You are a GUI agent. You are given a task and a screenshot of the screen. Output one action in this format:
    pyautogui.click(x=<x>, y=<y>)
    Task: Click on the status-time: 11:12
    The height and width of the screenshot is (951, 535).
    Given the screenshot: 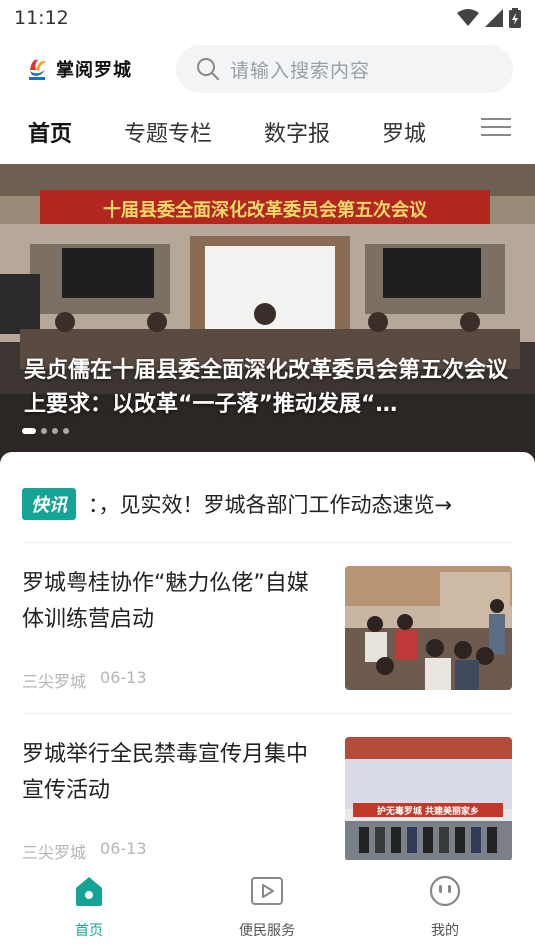 What is the action you would take?
    pyautogui.click(x=41, y=18)
    